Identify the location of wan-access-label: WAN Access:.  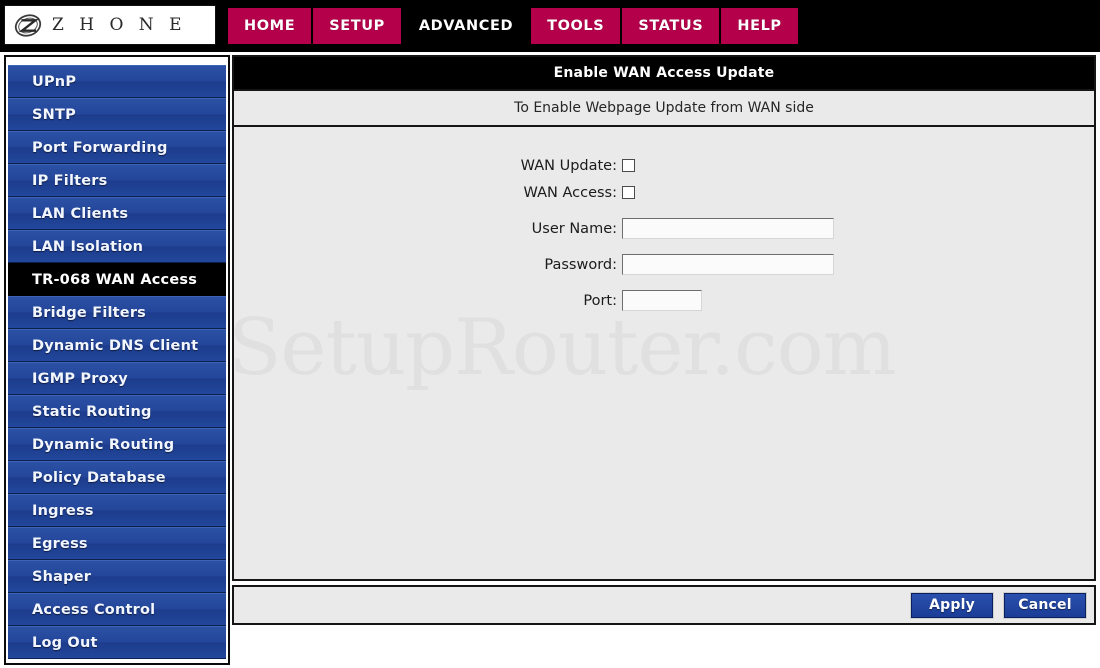
(570, 192).